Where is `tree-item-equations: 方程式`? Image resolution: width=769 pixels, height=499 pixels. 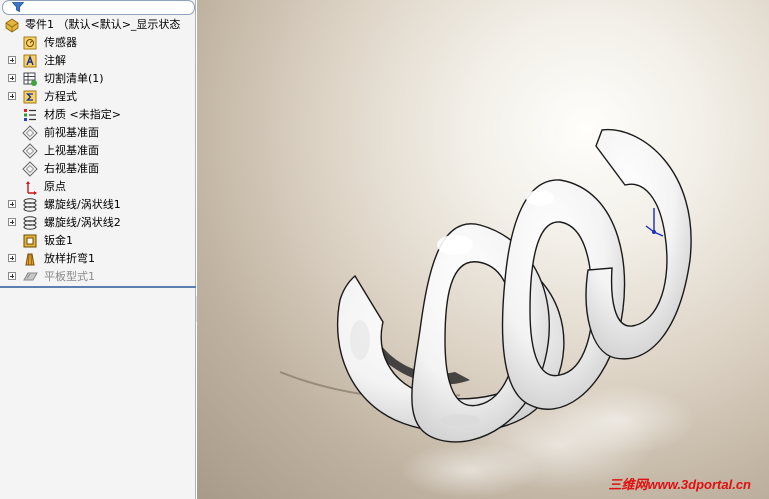
tree-item-equations: 方程式 is located at coordinates (98, 97).